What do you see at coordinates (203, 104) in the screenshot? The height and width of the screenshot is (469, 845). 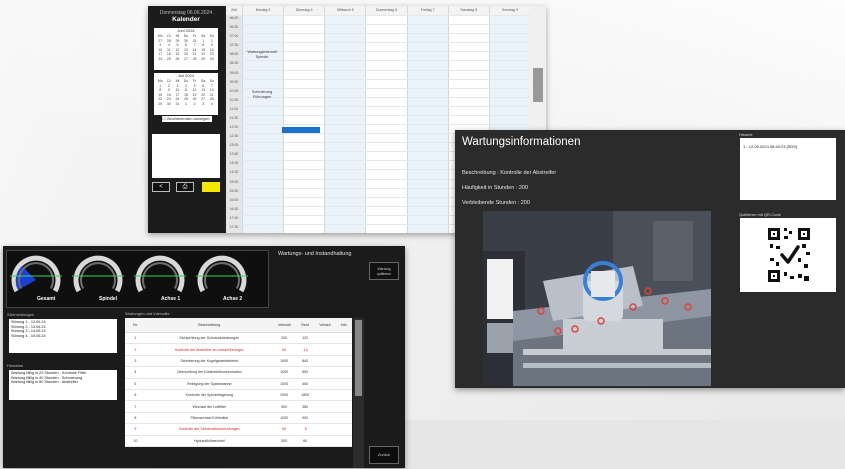 I see `mini-month-day: 3` at bounding box center [203, 104].